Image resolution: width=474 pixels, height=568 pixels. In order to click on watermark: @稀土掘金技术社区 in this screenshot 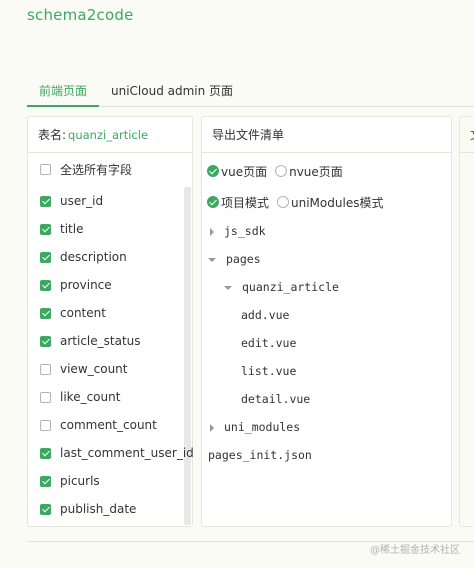, I will do `click(415, 550)`.